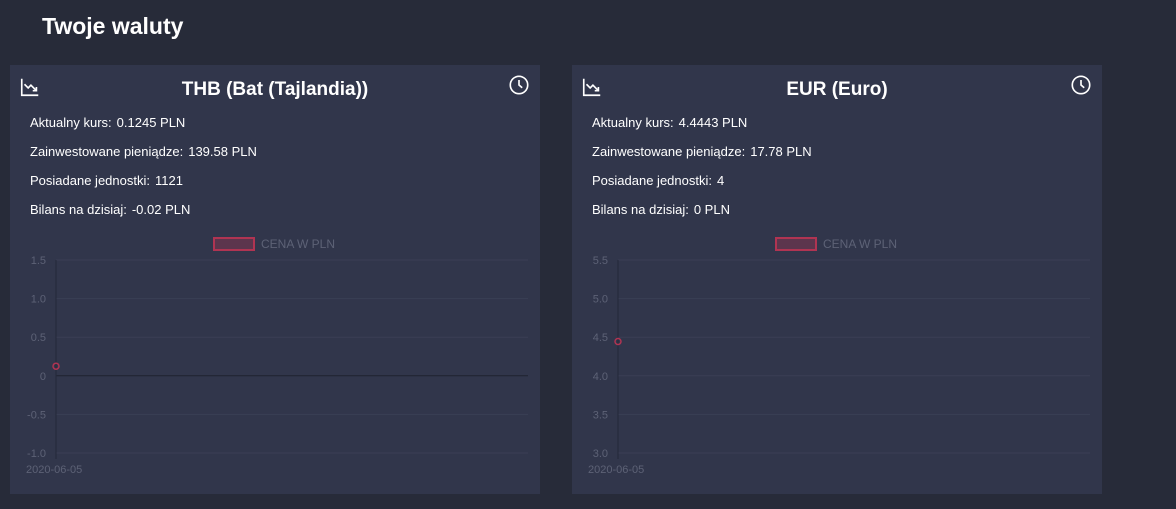 The image size is (1176, 509). What do you see at coordinates (702, 151) in the screenshot?
I see `info-row-invested: Zainwestowane pieniądze: 17.78 PLN` at bounding box center [702, 151].